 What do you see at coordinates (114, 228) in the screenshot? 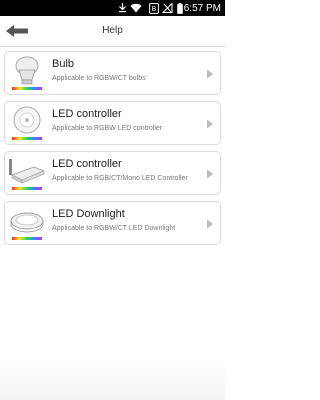
I see `device-subtitle: Applicable to RGBW/CT LED Downlight` at bounding box center [114, 228].